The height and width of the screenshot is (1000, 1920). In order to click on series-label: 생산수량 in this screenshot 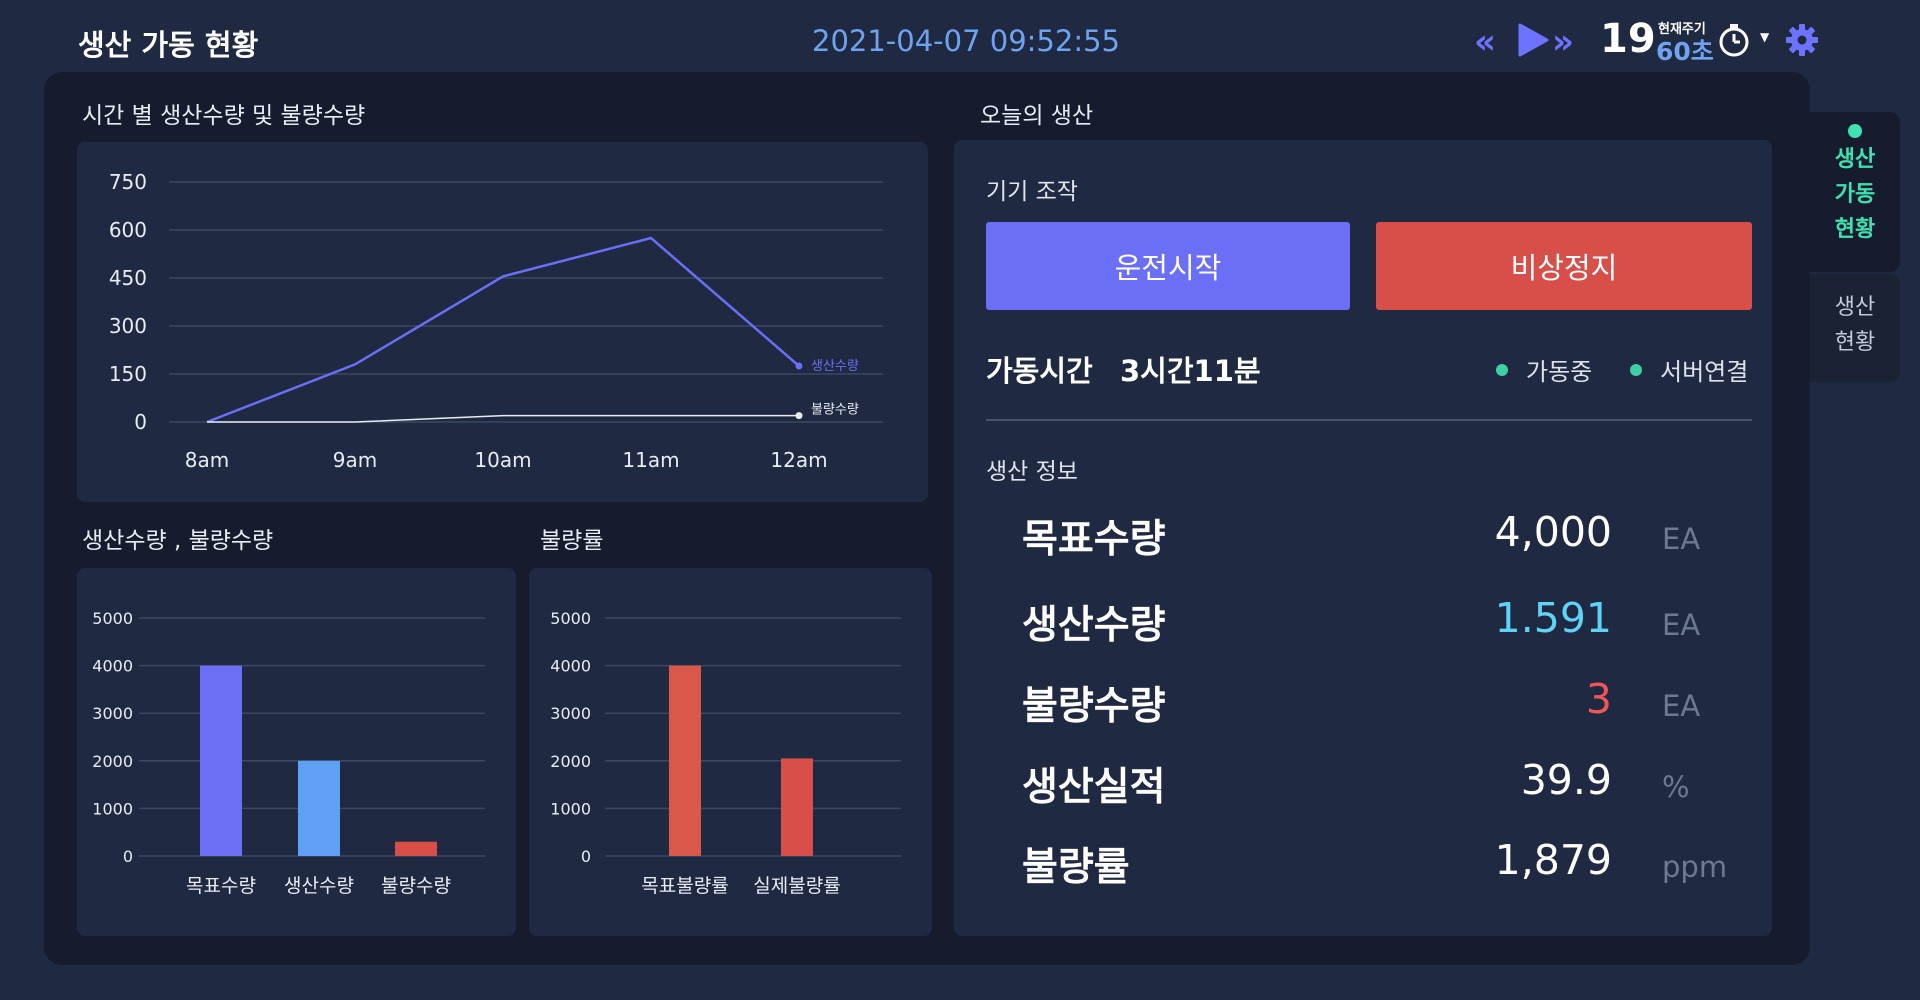, I will do `click(835, 366)`.